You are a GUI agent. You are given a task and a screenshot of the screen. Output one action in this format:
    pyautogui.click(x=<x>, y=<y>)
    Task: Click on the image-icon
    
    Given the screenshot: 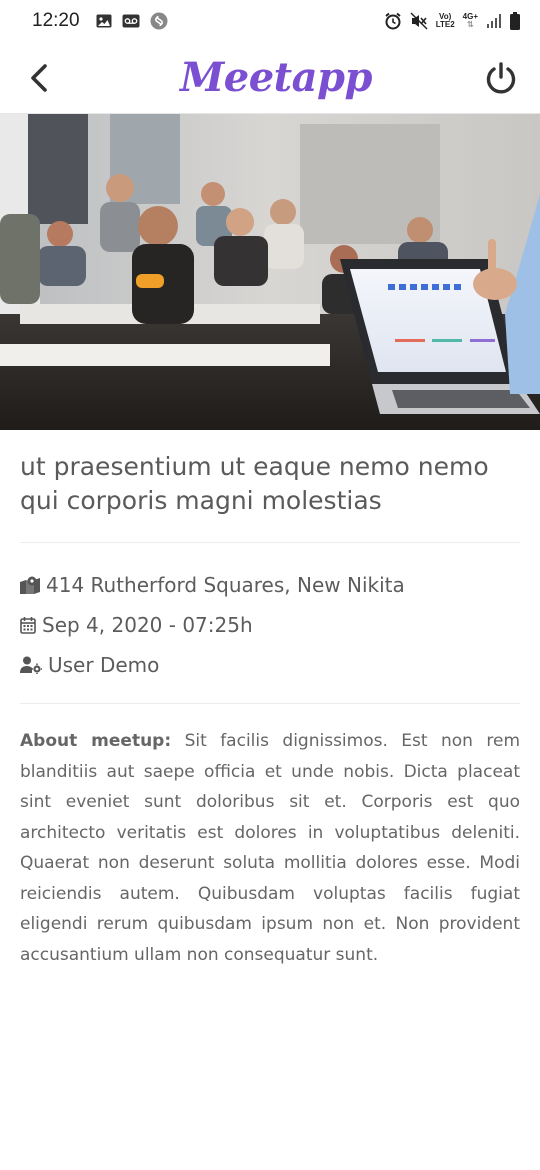 What is the action you would take?
    pyautogui.click(x=104, y=21)
    